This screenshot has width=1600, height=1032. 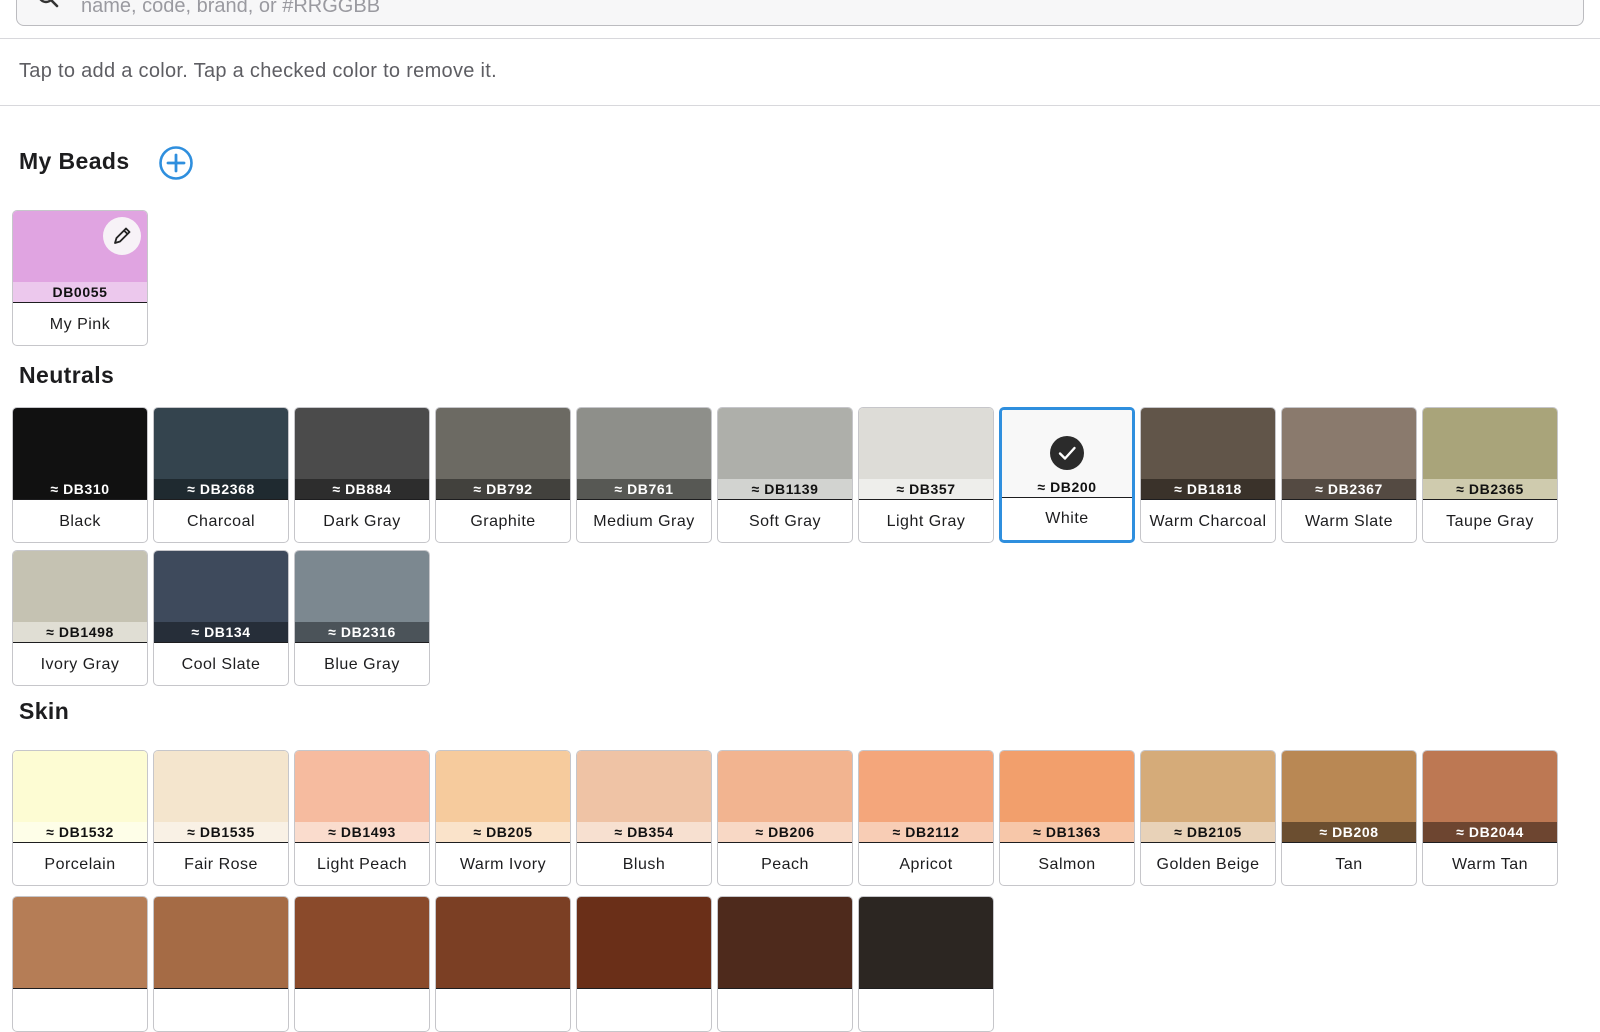 I want to click on bead-name: White, so click(x=1067, y=518).